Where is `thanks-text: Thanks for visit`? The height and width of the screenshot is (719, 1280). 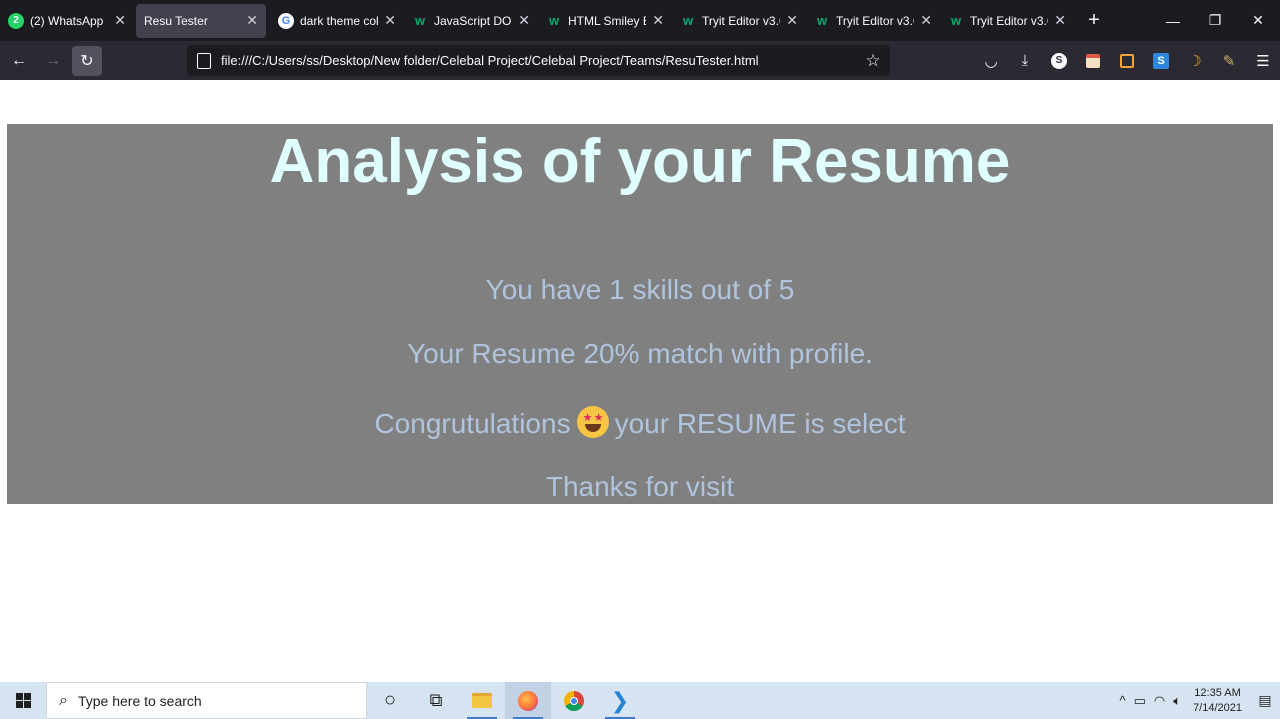
thanks-text: Thanks for visit is located at coordinates (640, 486).